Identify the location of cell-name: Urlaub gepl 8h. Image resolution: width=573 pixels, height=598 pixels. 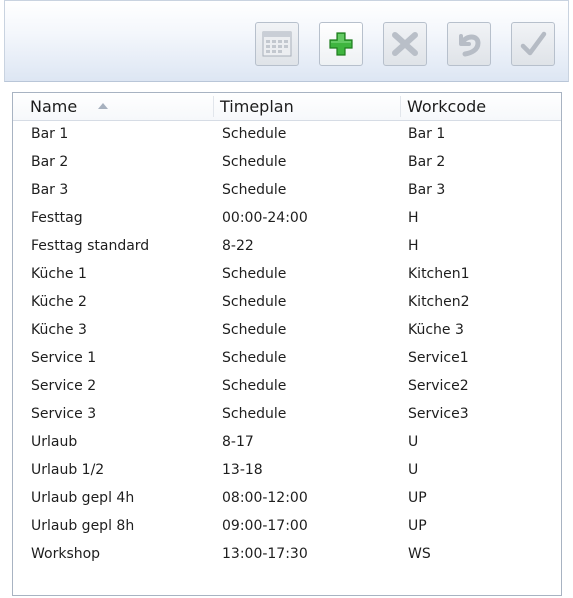
(83, 526).